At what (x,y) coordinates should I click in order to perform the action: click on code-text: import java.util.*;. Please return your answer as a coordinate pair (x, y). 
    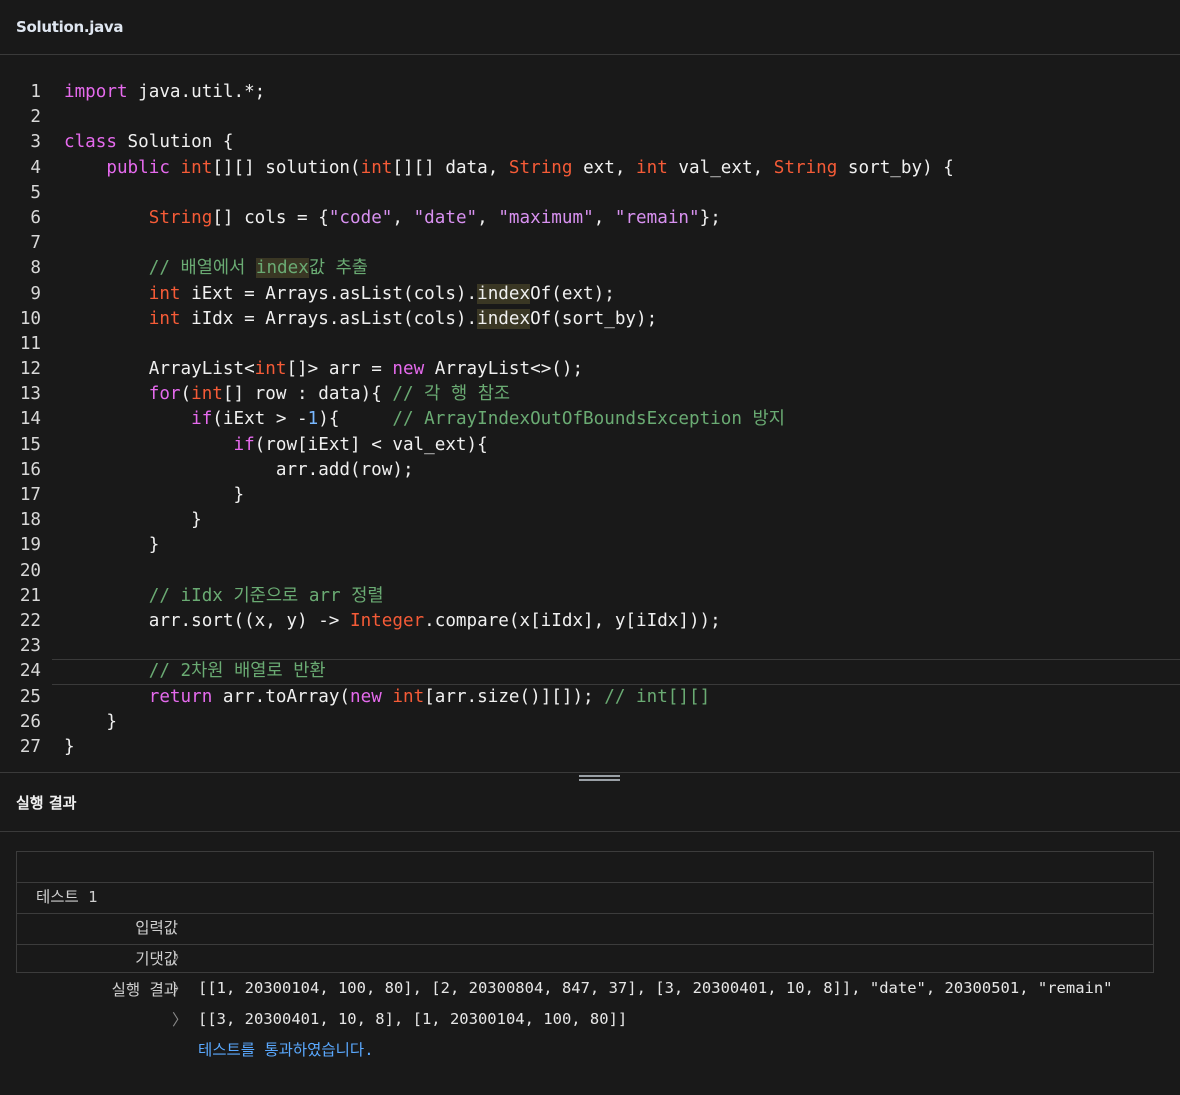
    Looking at the image, I should click on (164, 92).